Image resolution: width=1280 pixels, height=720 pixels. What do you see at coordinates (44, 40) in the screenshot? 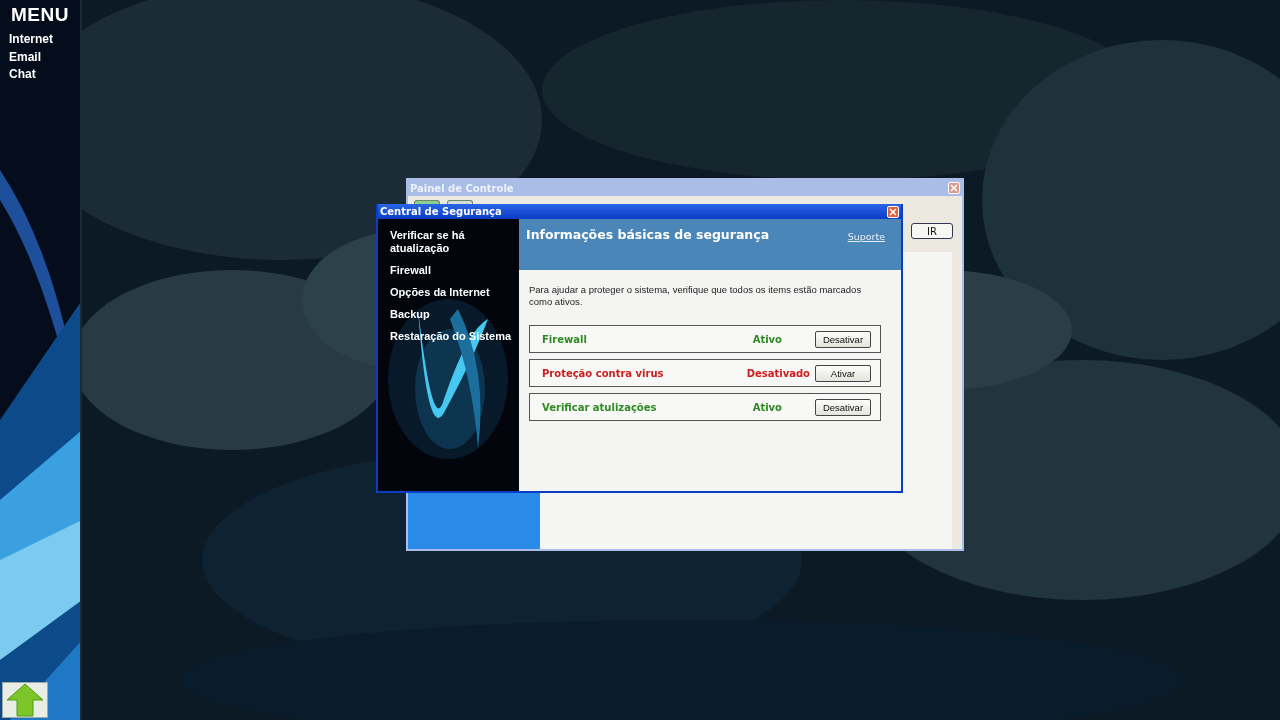
I see `menu-item: Internet` at bounding box center [44, 40].